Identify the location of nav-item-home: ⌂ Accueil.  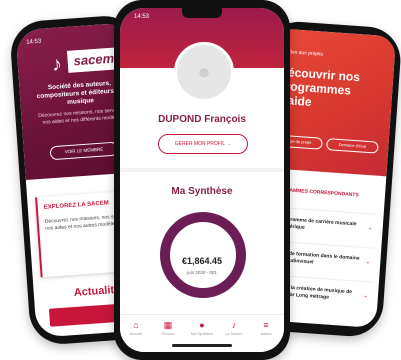
(136, 328).